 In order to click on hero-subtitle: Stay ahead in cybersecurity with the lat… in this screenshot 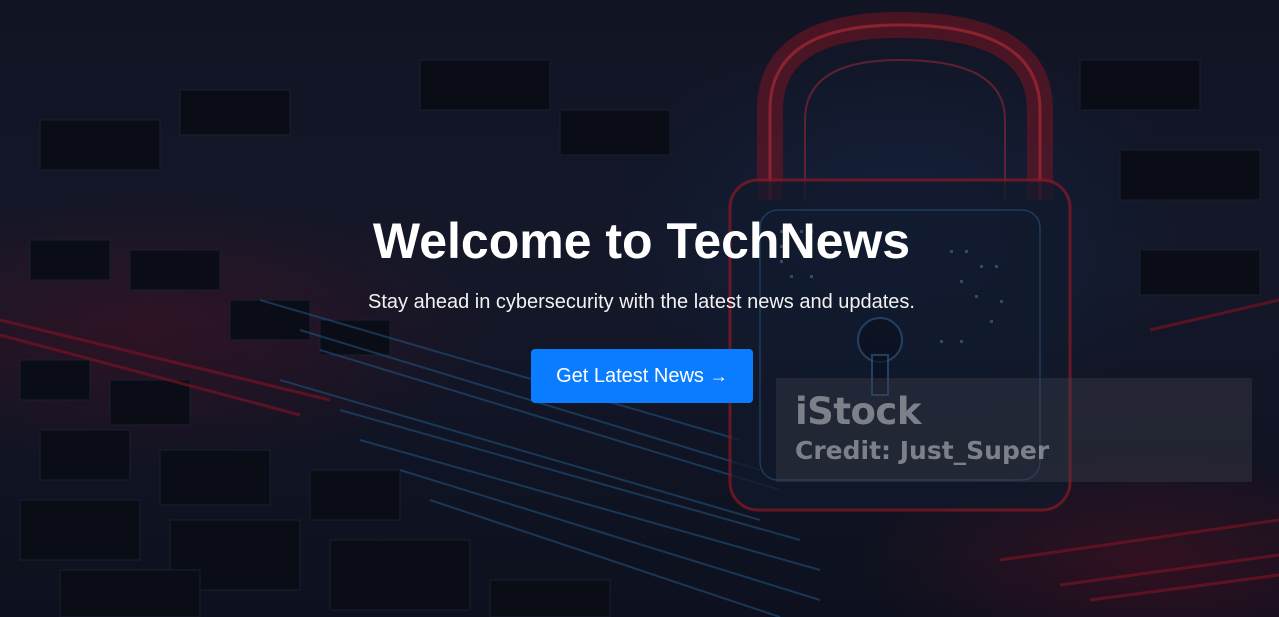, I will do `click(641, 302)`.